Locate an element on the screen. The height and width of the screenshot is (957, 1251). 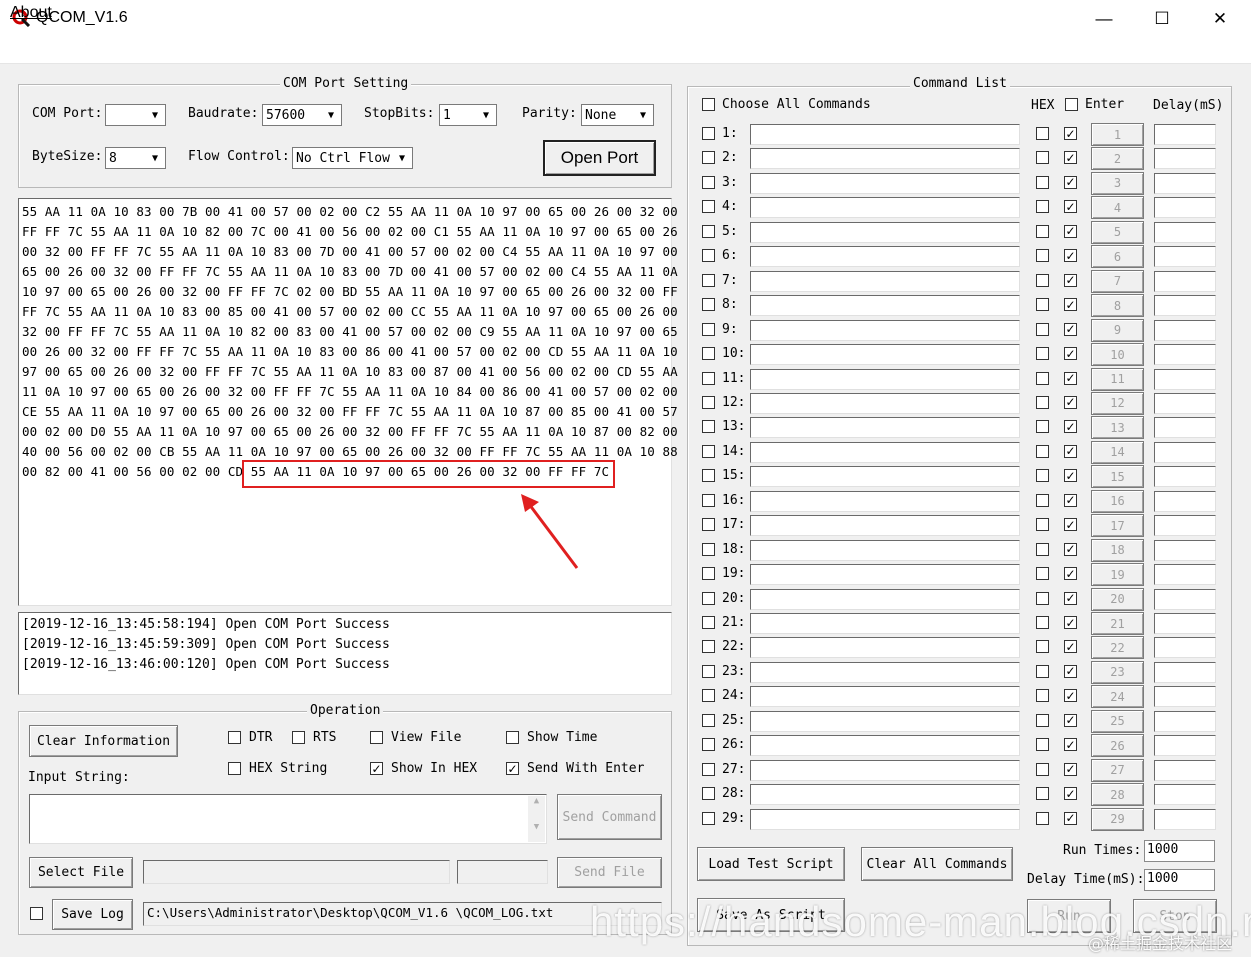
command-send-button: 7 is located at coordinates (1117, 281).